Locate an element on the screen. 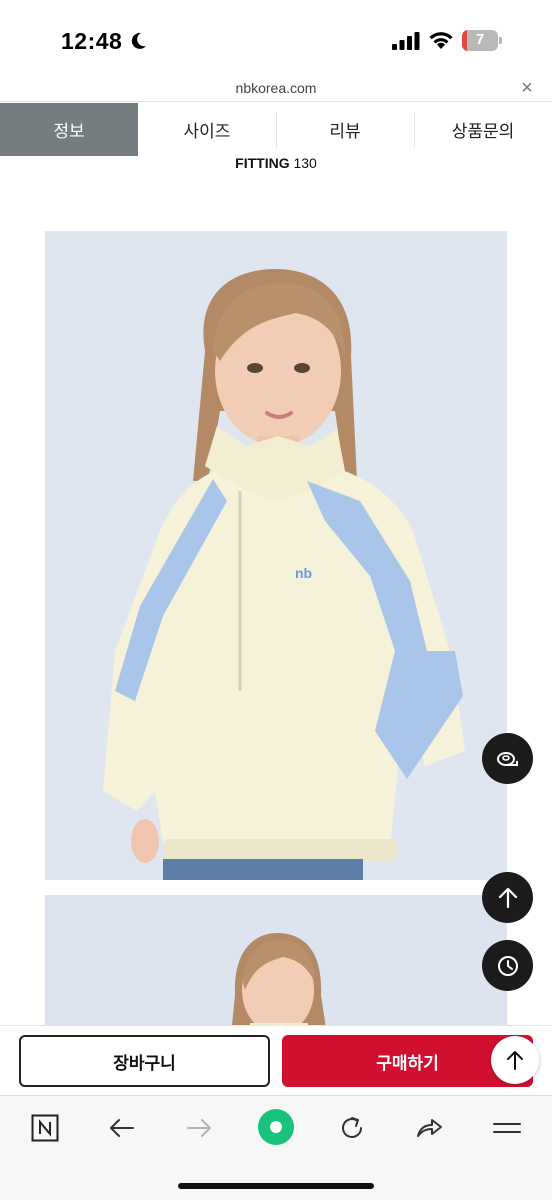 The width and height of the screenshot is (552, 1200). tab-review: 리뷰 is located at coordinates (345, 129).